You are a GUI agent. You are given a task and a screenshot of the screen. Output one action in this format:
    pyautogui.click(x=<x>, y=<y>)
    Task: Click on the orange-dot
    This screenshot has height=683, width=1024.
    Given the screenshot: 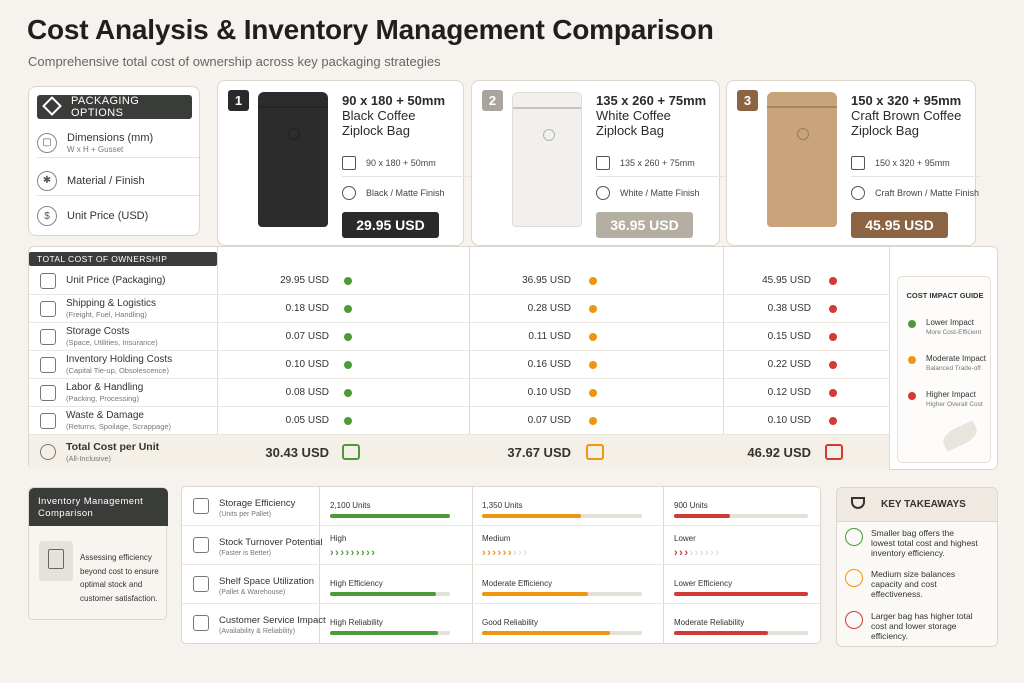 What is the action you would take?
    pyautogui.click(x=912, y=360)
    